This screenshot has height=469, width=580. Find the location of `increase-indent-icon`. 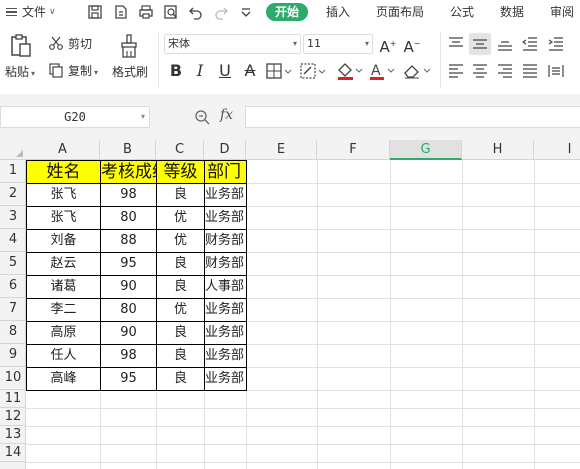

increase-indent-icon is located at coordinates (556, 44).